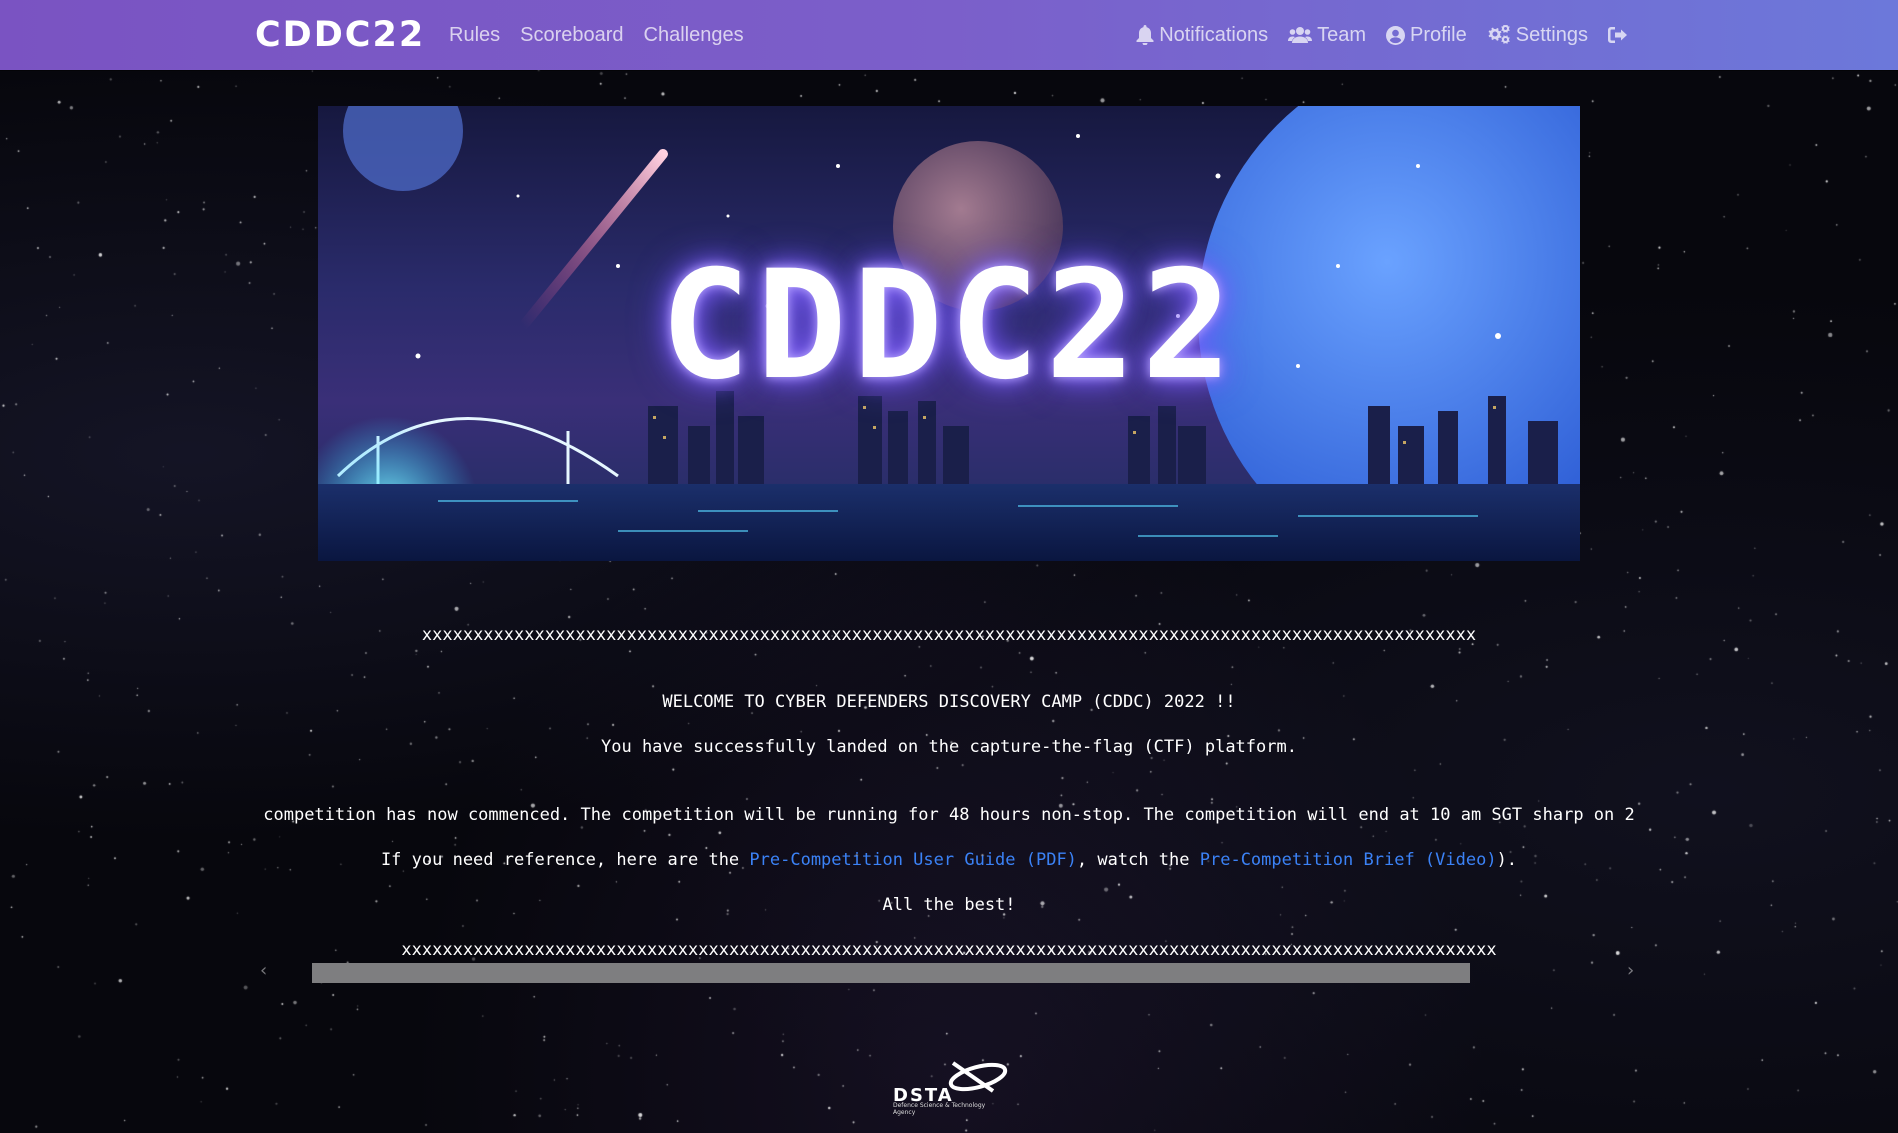 The width and height of the screenshot is (1898, 1133). Describe the element at coordinates (694, 35) in the screenshot. I see `nav-challenges-link: Challenges` at that location.